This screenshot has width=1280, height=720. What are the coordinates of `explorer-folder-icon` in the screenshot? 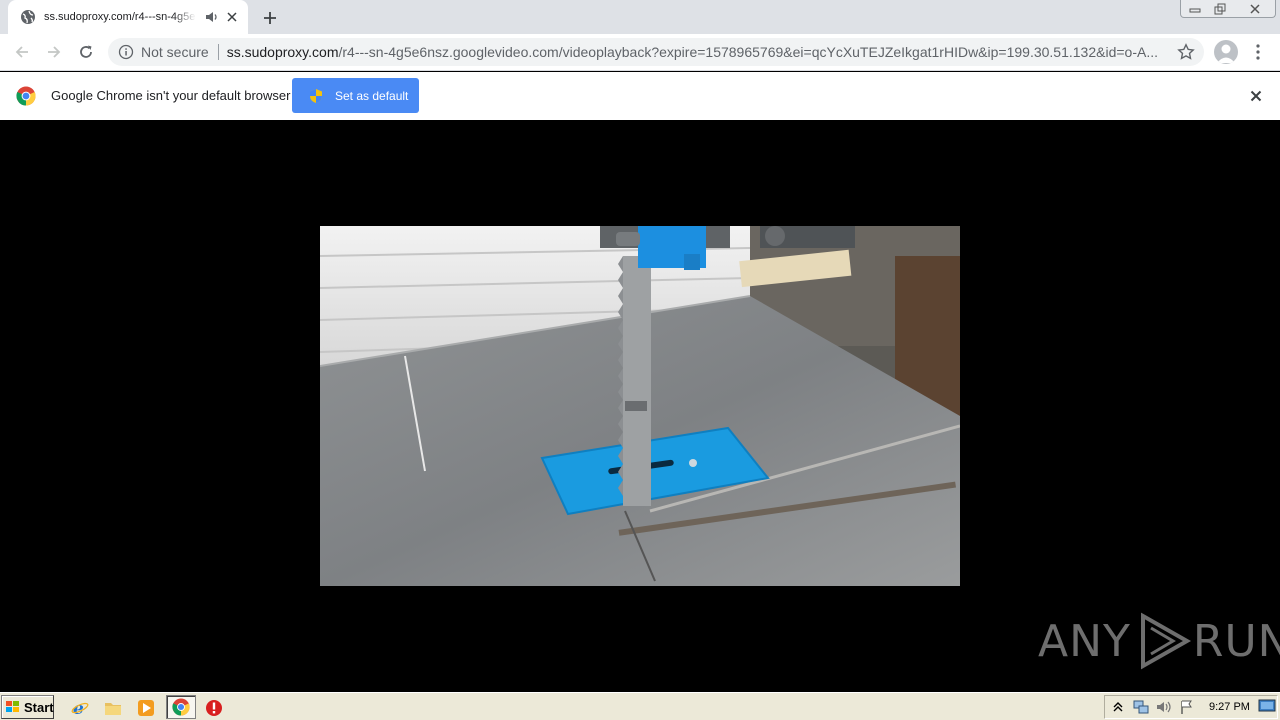 It's located at (113, 708).